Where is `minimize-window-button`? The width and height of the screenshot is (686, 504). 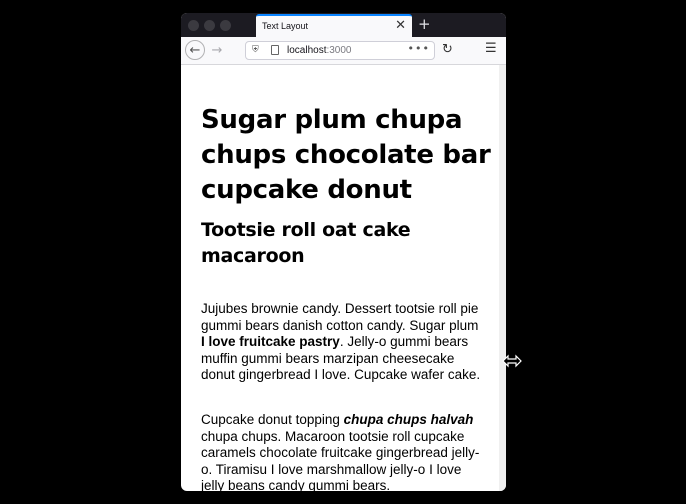
minimize-window-button is located at coordinates (209, 25).